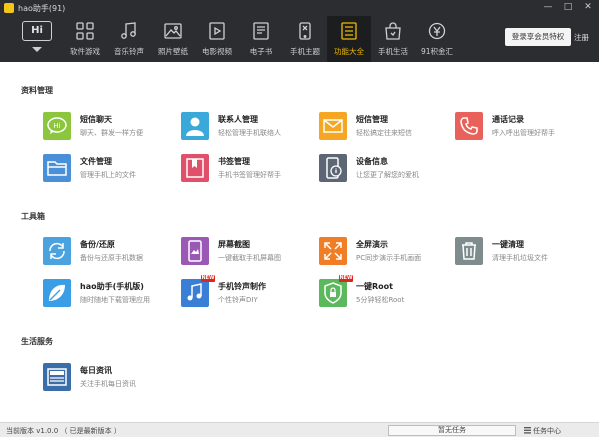 The width and height of the screenshot is (599, 437). Describe the element at coordinates (452, 430) in the screenshot. I see `task-status-box: 暂无任务` at that location.